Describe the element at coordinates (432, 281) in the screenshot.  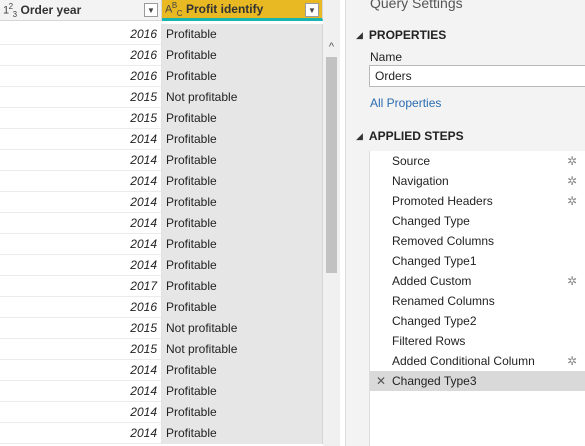
I see `step-label: Added Custom` at that location.